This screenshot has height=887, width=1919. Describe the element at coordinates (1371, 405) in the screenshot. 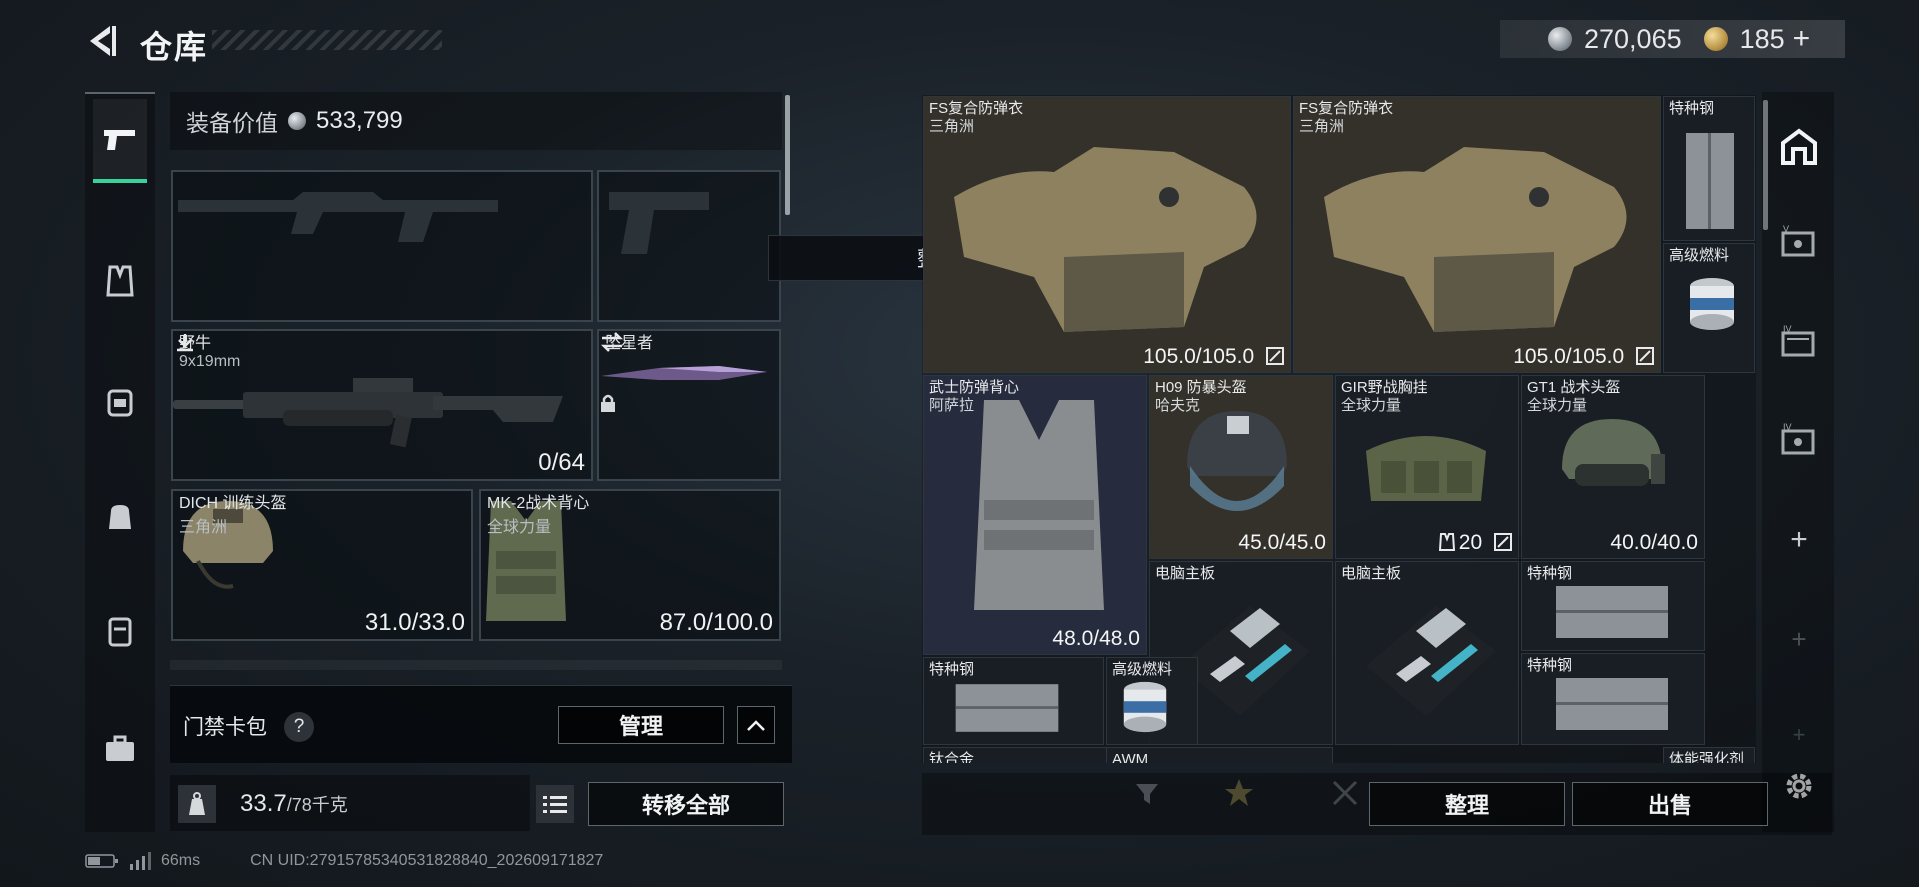

I see `item-source: 全球力量` at that location.